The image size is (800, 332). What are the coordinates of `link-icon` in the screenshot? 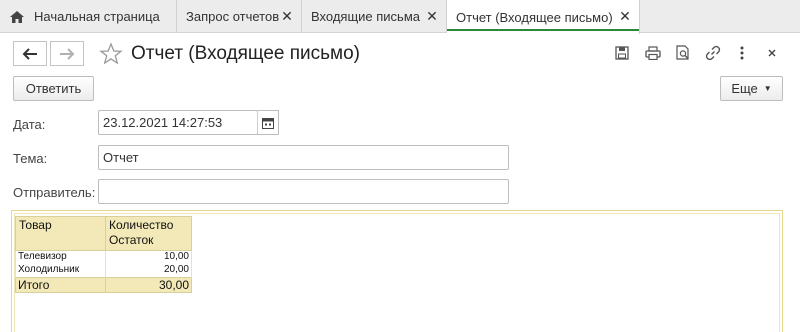 It's located at (713, 53).